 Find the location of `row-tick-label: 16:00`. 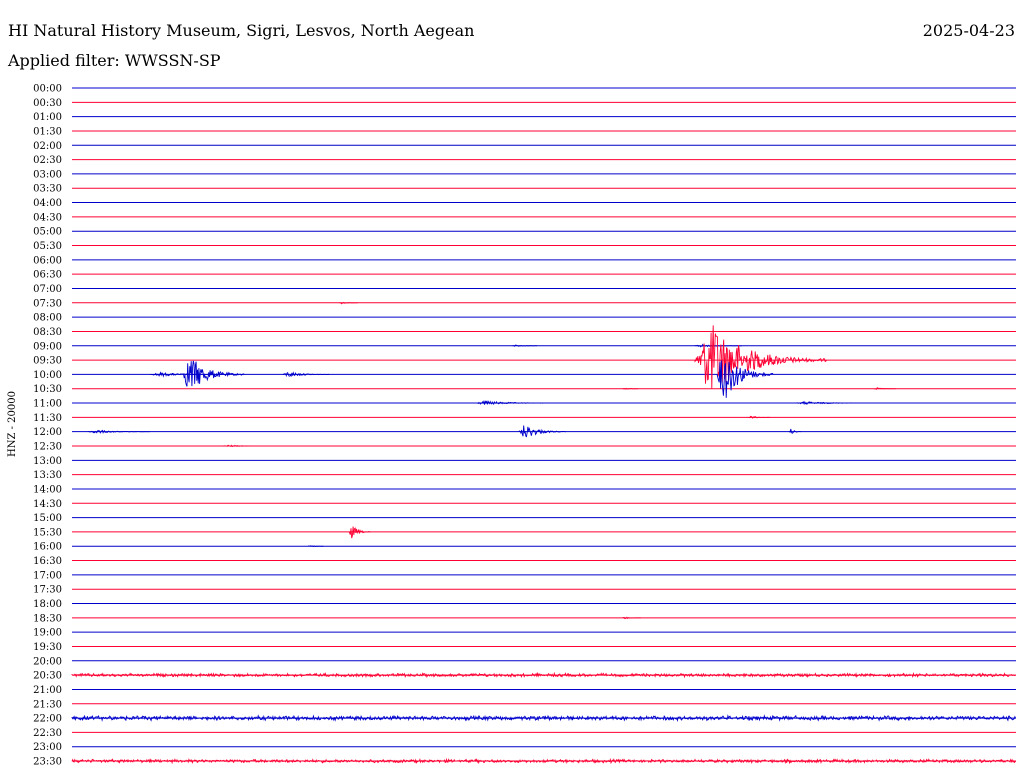

row-tick-label: 16:00 is located at coordinates (47, 547).